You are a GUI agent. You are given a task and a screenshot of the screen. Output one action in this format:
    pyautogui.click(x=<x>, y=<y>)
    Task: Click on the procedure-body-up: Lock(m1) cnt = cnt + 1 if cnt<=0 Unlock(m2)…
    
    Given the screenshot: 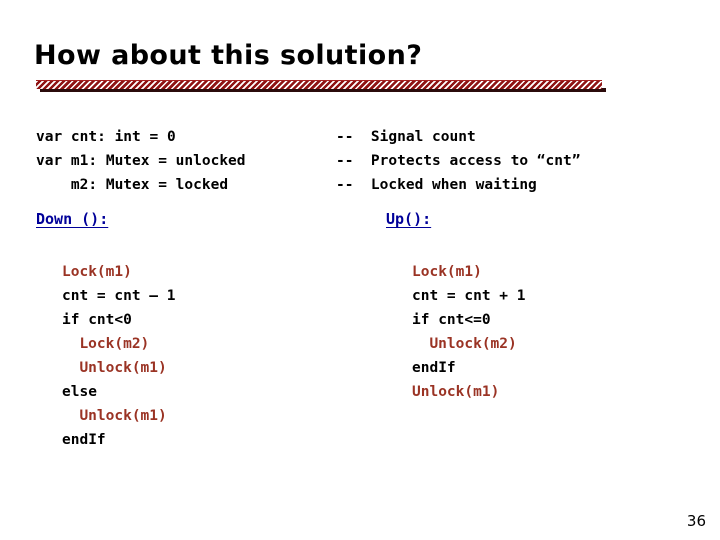 What is the action you would take?
    pyautogui.click(x=469, y=332)
    